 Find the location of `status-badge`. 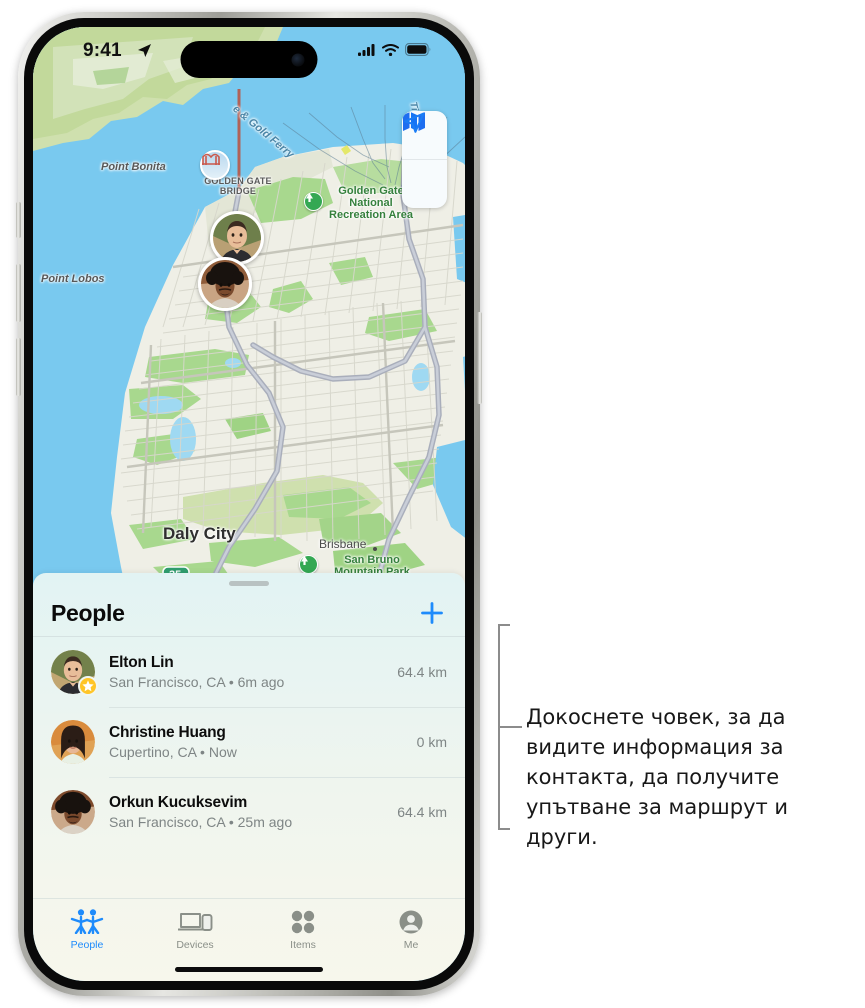

status-badge is located at coordinates (88, 686).